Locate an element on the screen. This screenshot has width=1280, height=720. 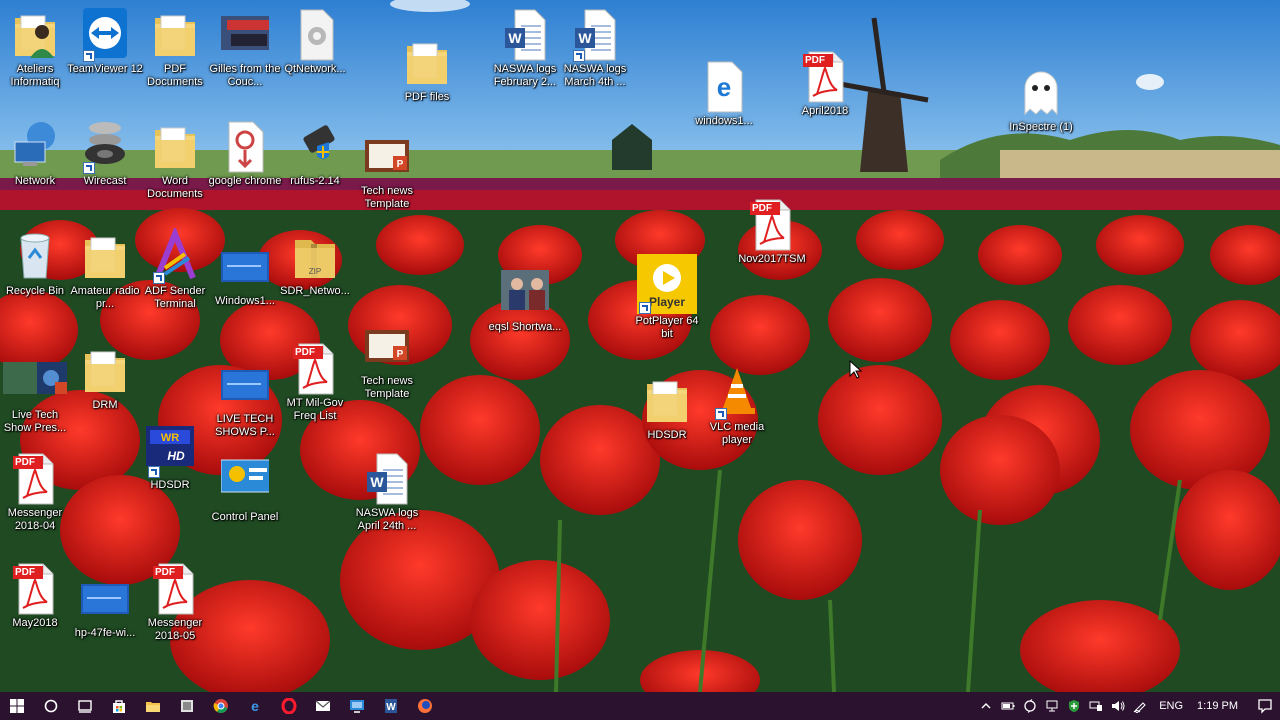
network-icon is located at coordinates (1052, 706).